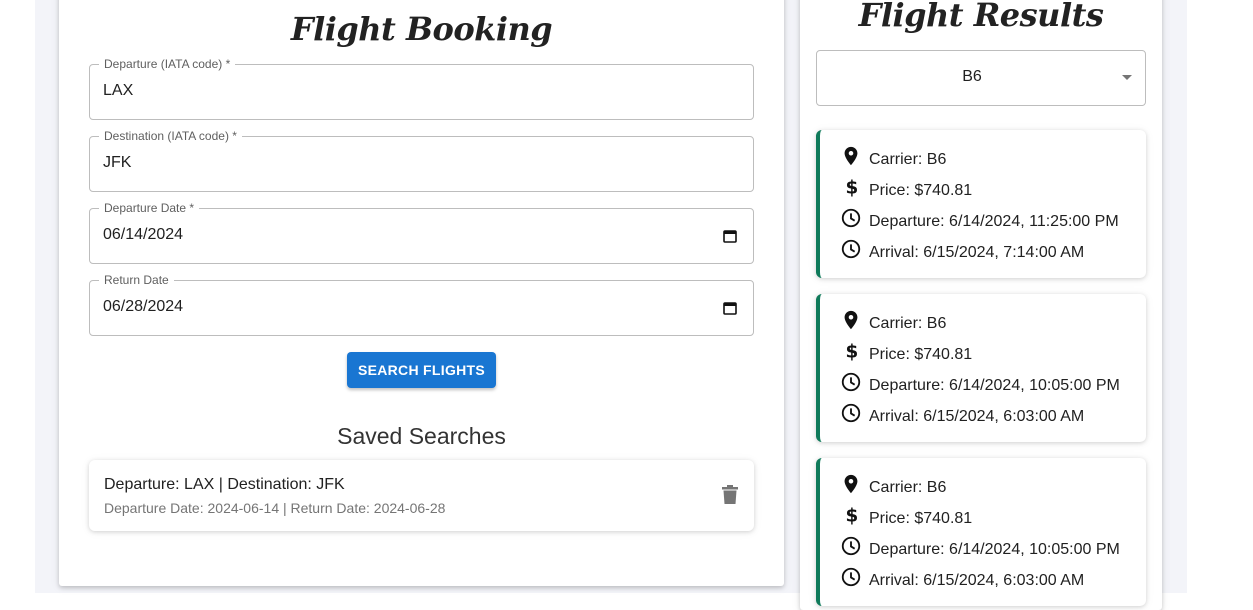 The width and height of the screenshot is (1253, 610). I want to click on destination-value: JFK, so click(117, 162).